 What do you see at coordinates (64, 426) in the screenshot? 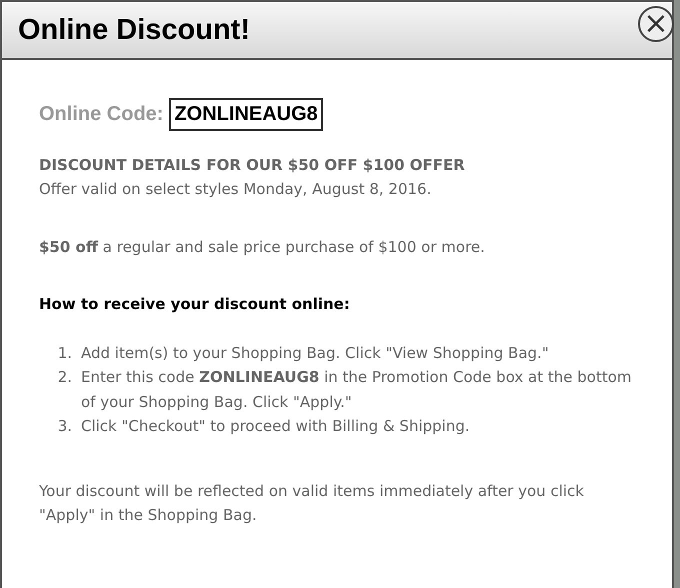
I see `step-number: 3.` at bounding box center [64, 426].